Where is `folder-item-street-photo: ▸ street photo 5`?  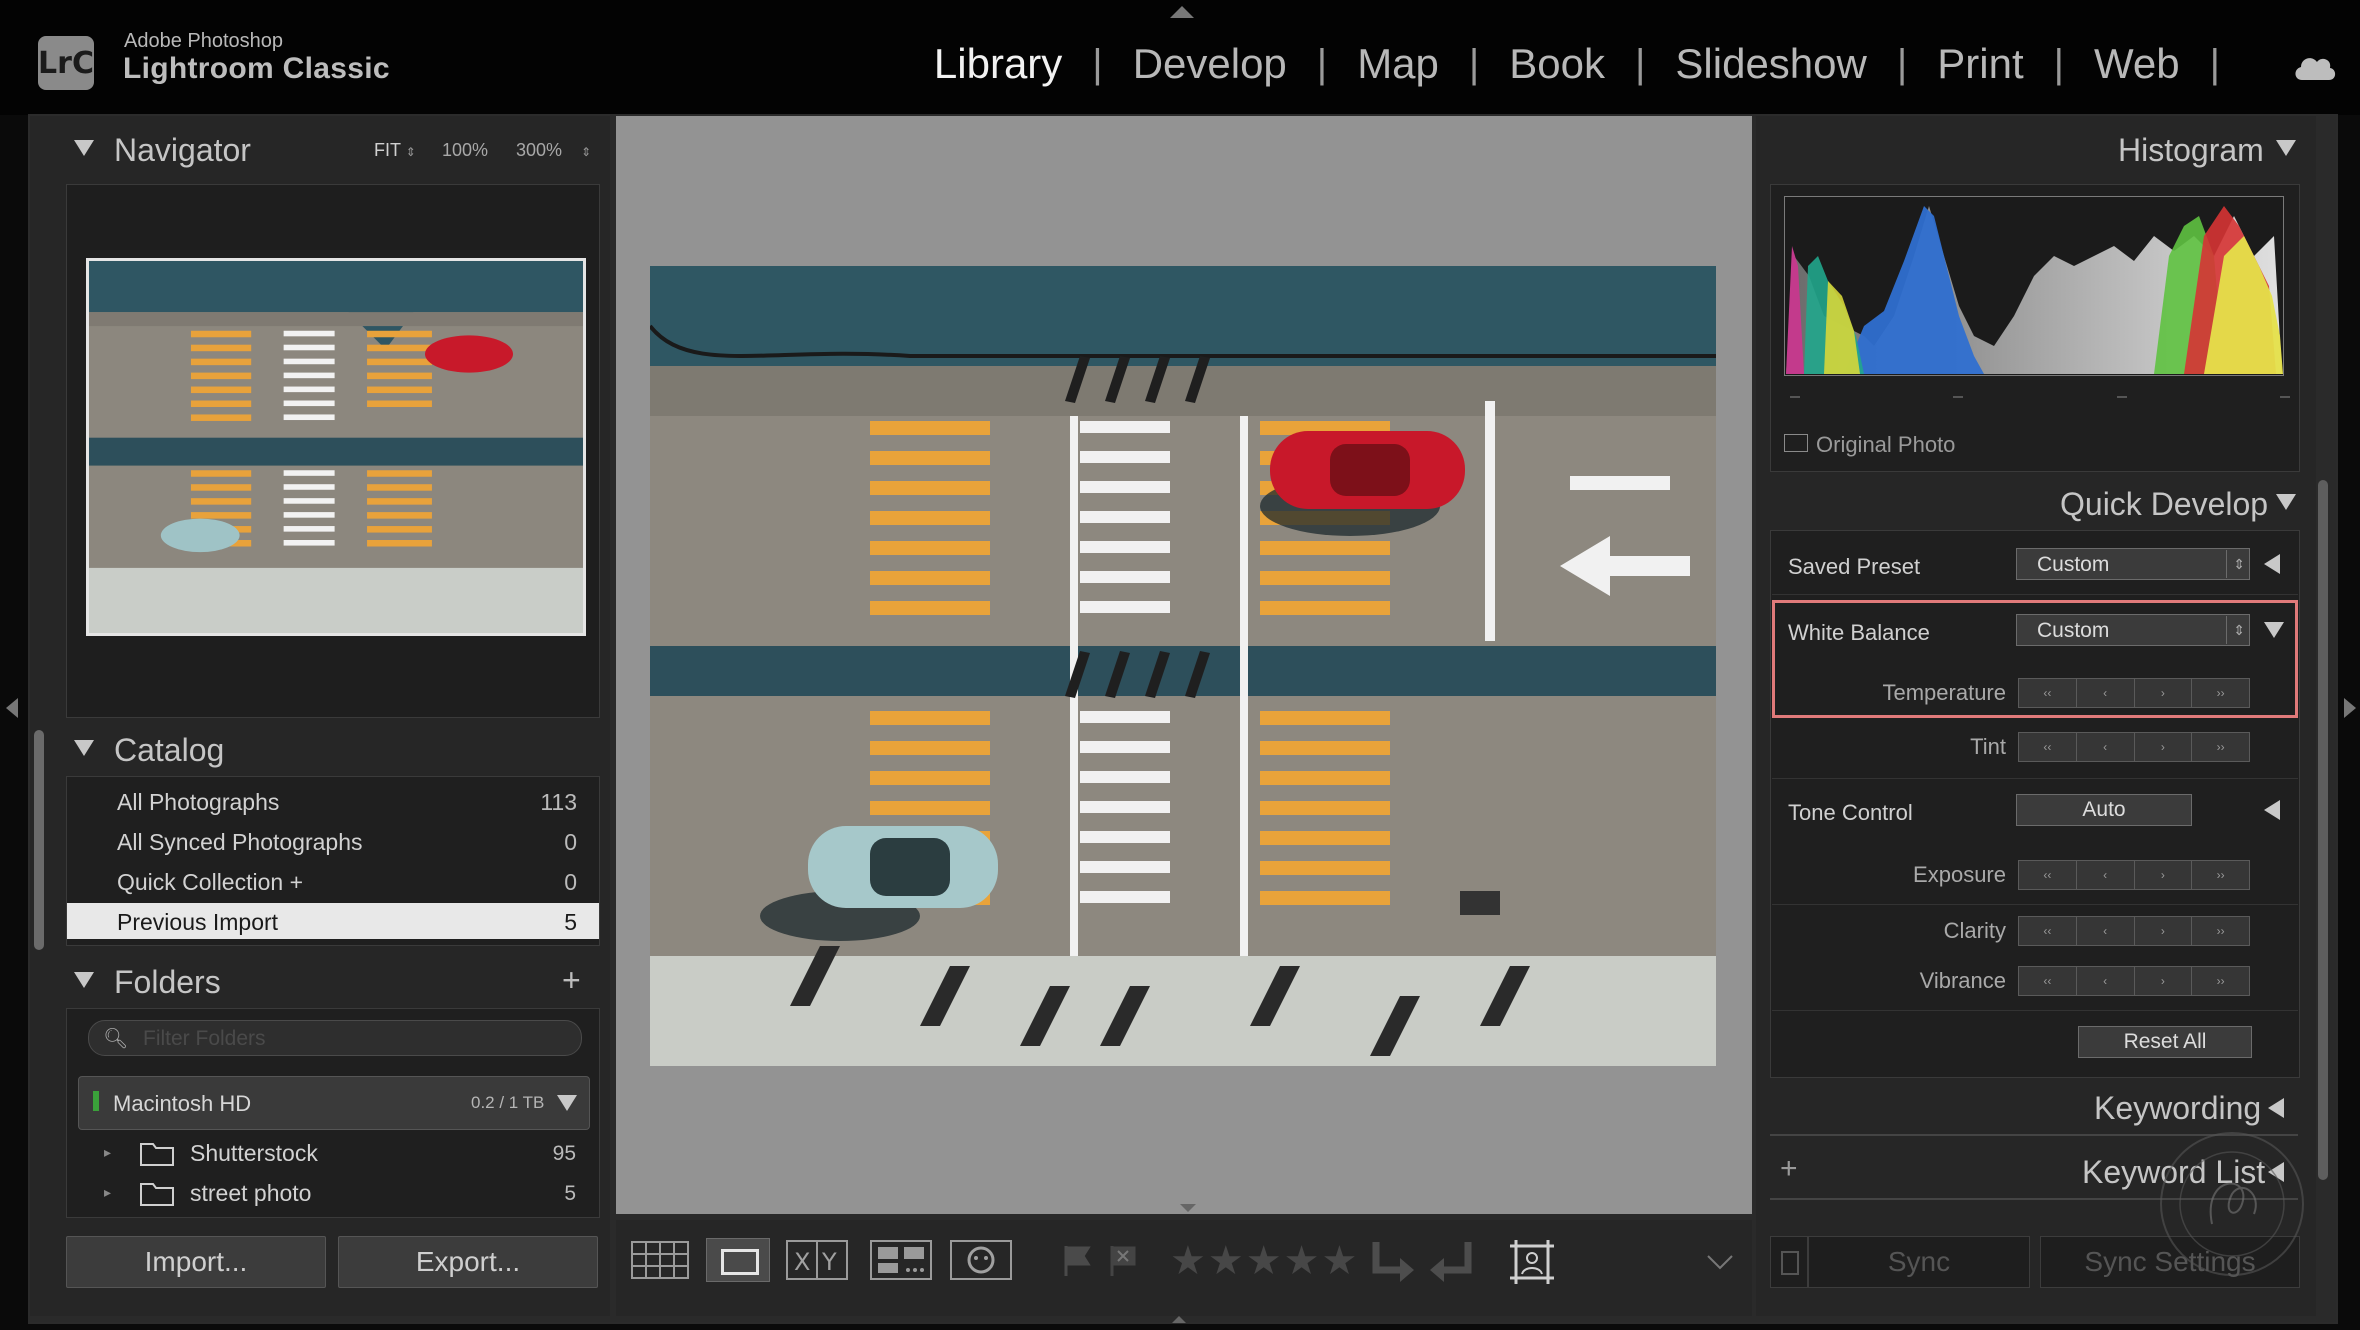
folder-item-street-photo: ▸ street photo 5 is located at coordinates (332, 1193).